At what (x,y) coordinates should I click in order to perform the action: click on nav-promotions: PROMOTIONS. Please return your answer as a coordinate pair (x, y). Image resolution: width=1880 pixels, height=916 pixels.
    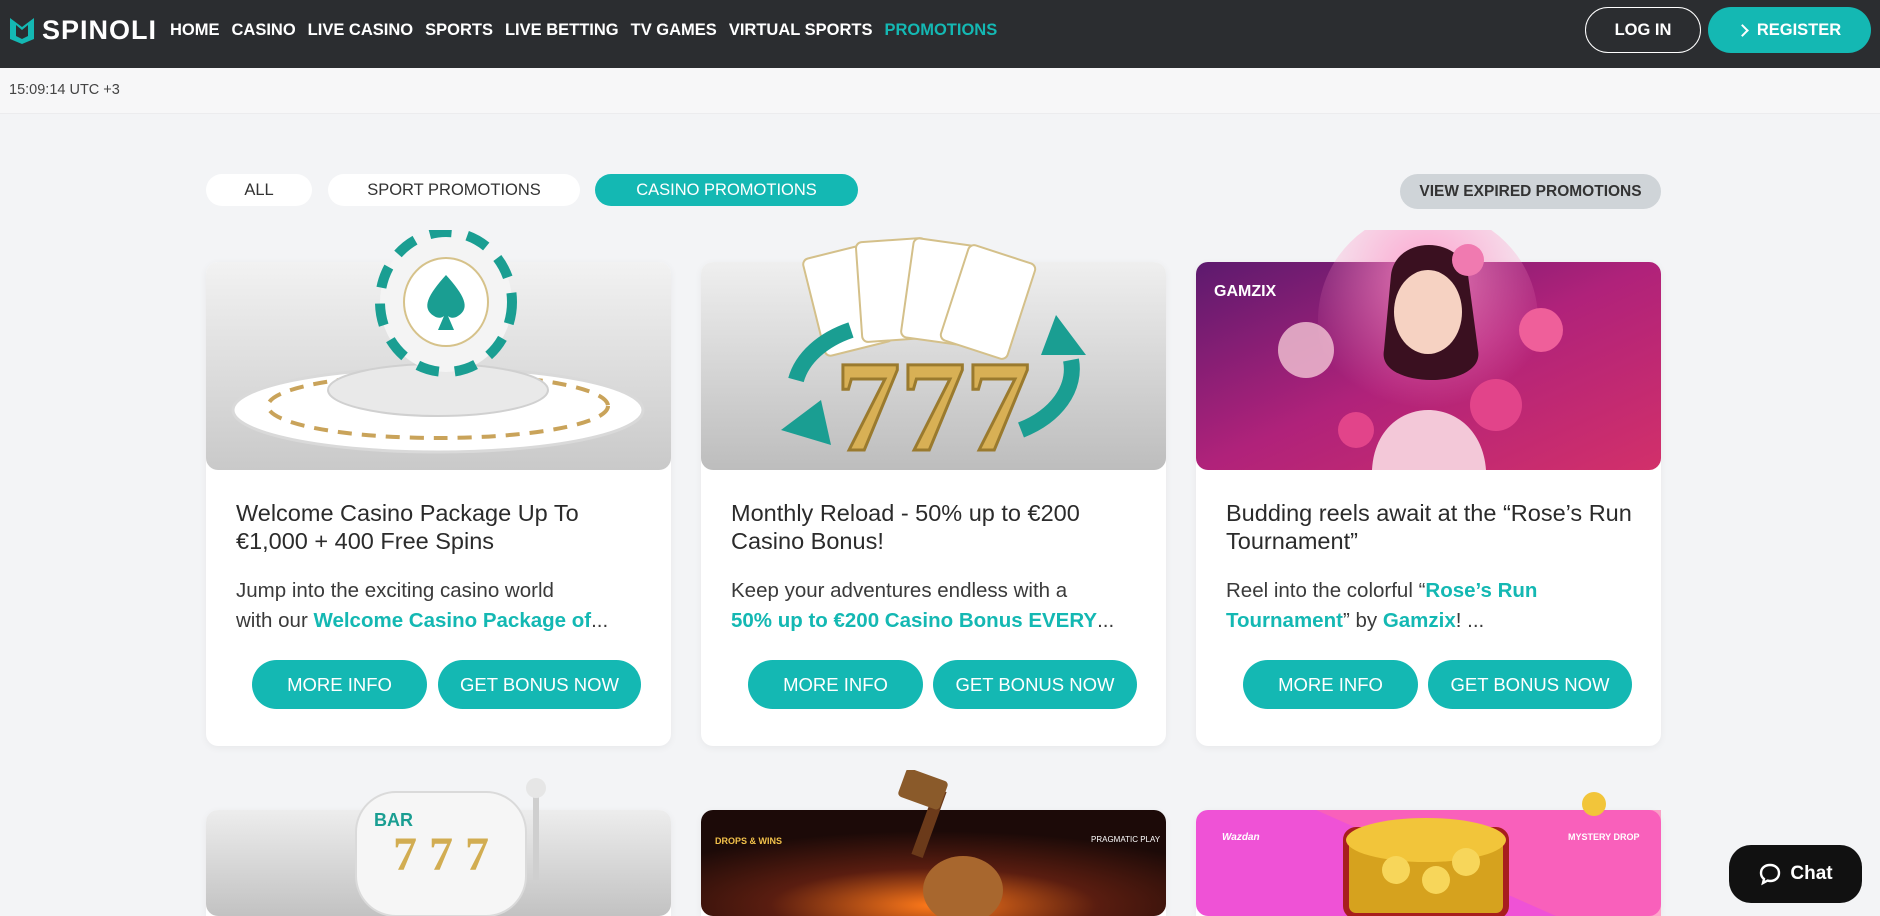
    Looking at the image, I should click on (940, 30).